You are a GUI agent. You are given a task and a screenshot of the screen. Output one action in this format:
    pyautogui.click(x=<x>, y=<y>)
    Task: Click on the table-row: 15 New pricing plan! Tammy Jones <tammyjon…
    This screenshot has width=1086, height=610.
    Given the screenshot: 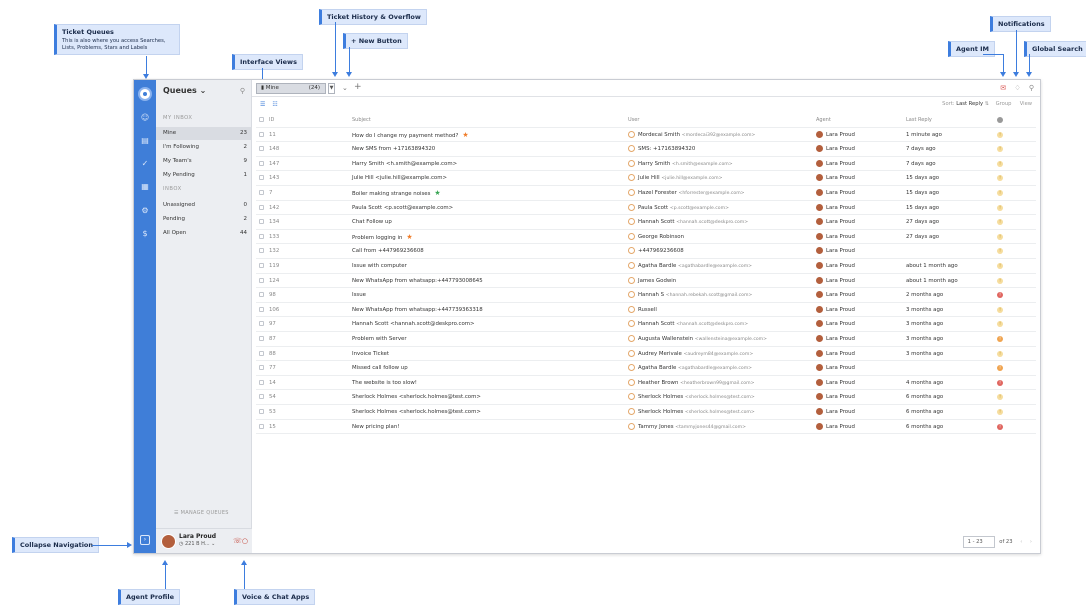 What is the action you would take?
    pyautogui.click(x=646, y=427)
    